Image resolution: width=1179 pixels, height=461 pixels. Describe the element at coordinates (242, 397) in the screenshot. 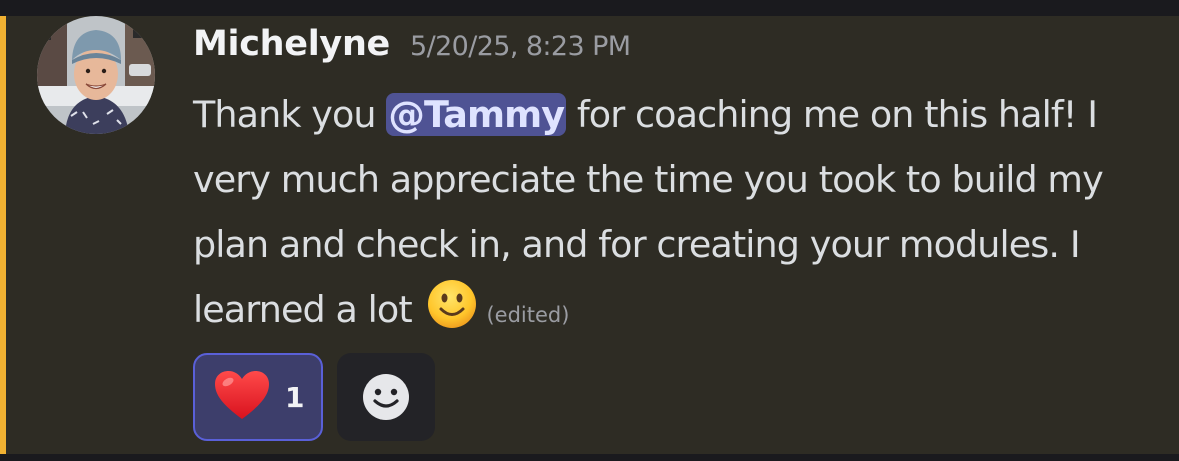

I see `heart-emoji-icon` at that location.